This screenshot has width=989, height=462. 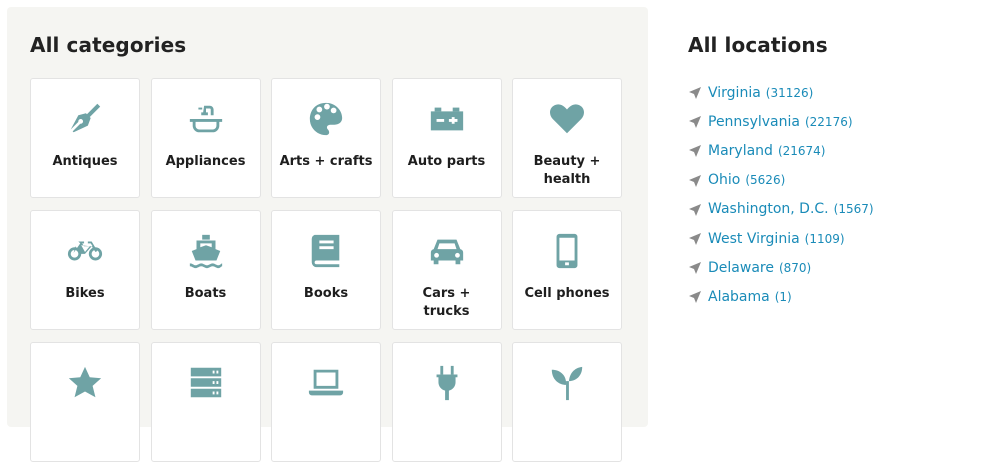 I want to click on location-link-west-virginia: West Virginia (1109), so click(x=781, y=238).